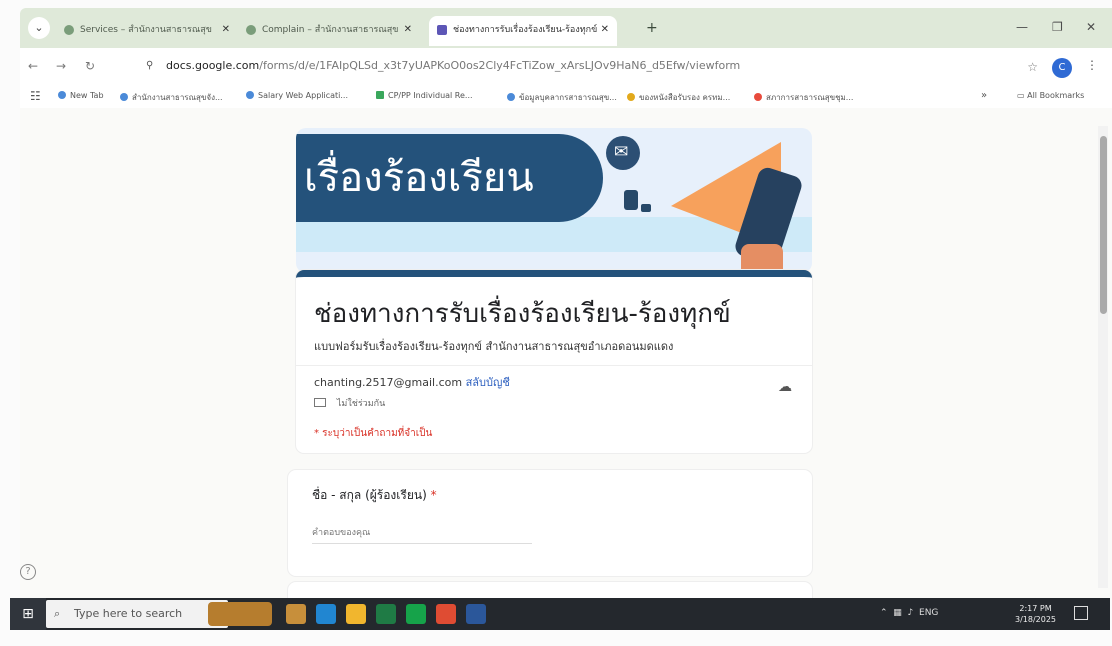 The image size is (1112, 646). I want to click on sheet-icon, so click(380, 95).